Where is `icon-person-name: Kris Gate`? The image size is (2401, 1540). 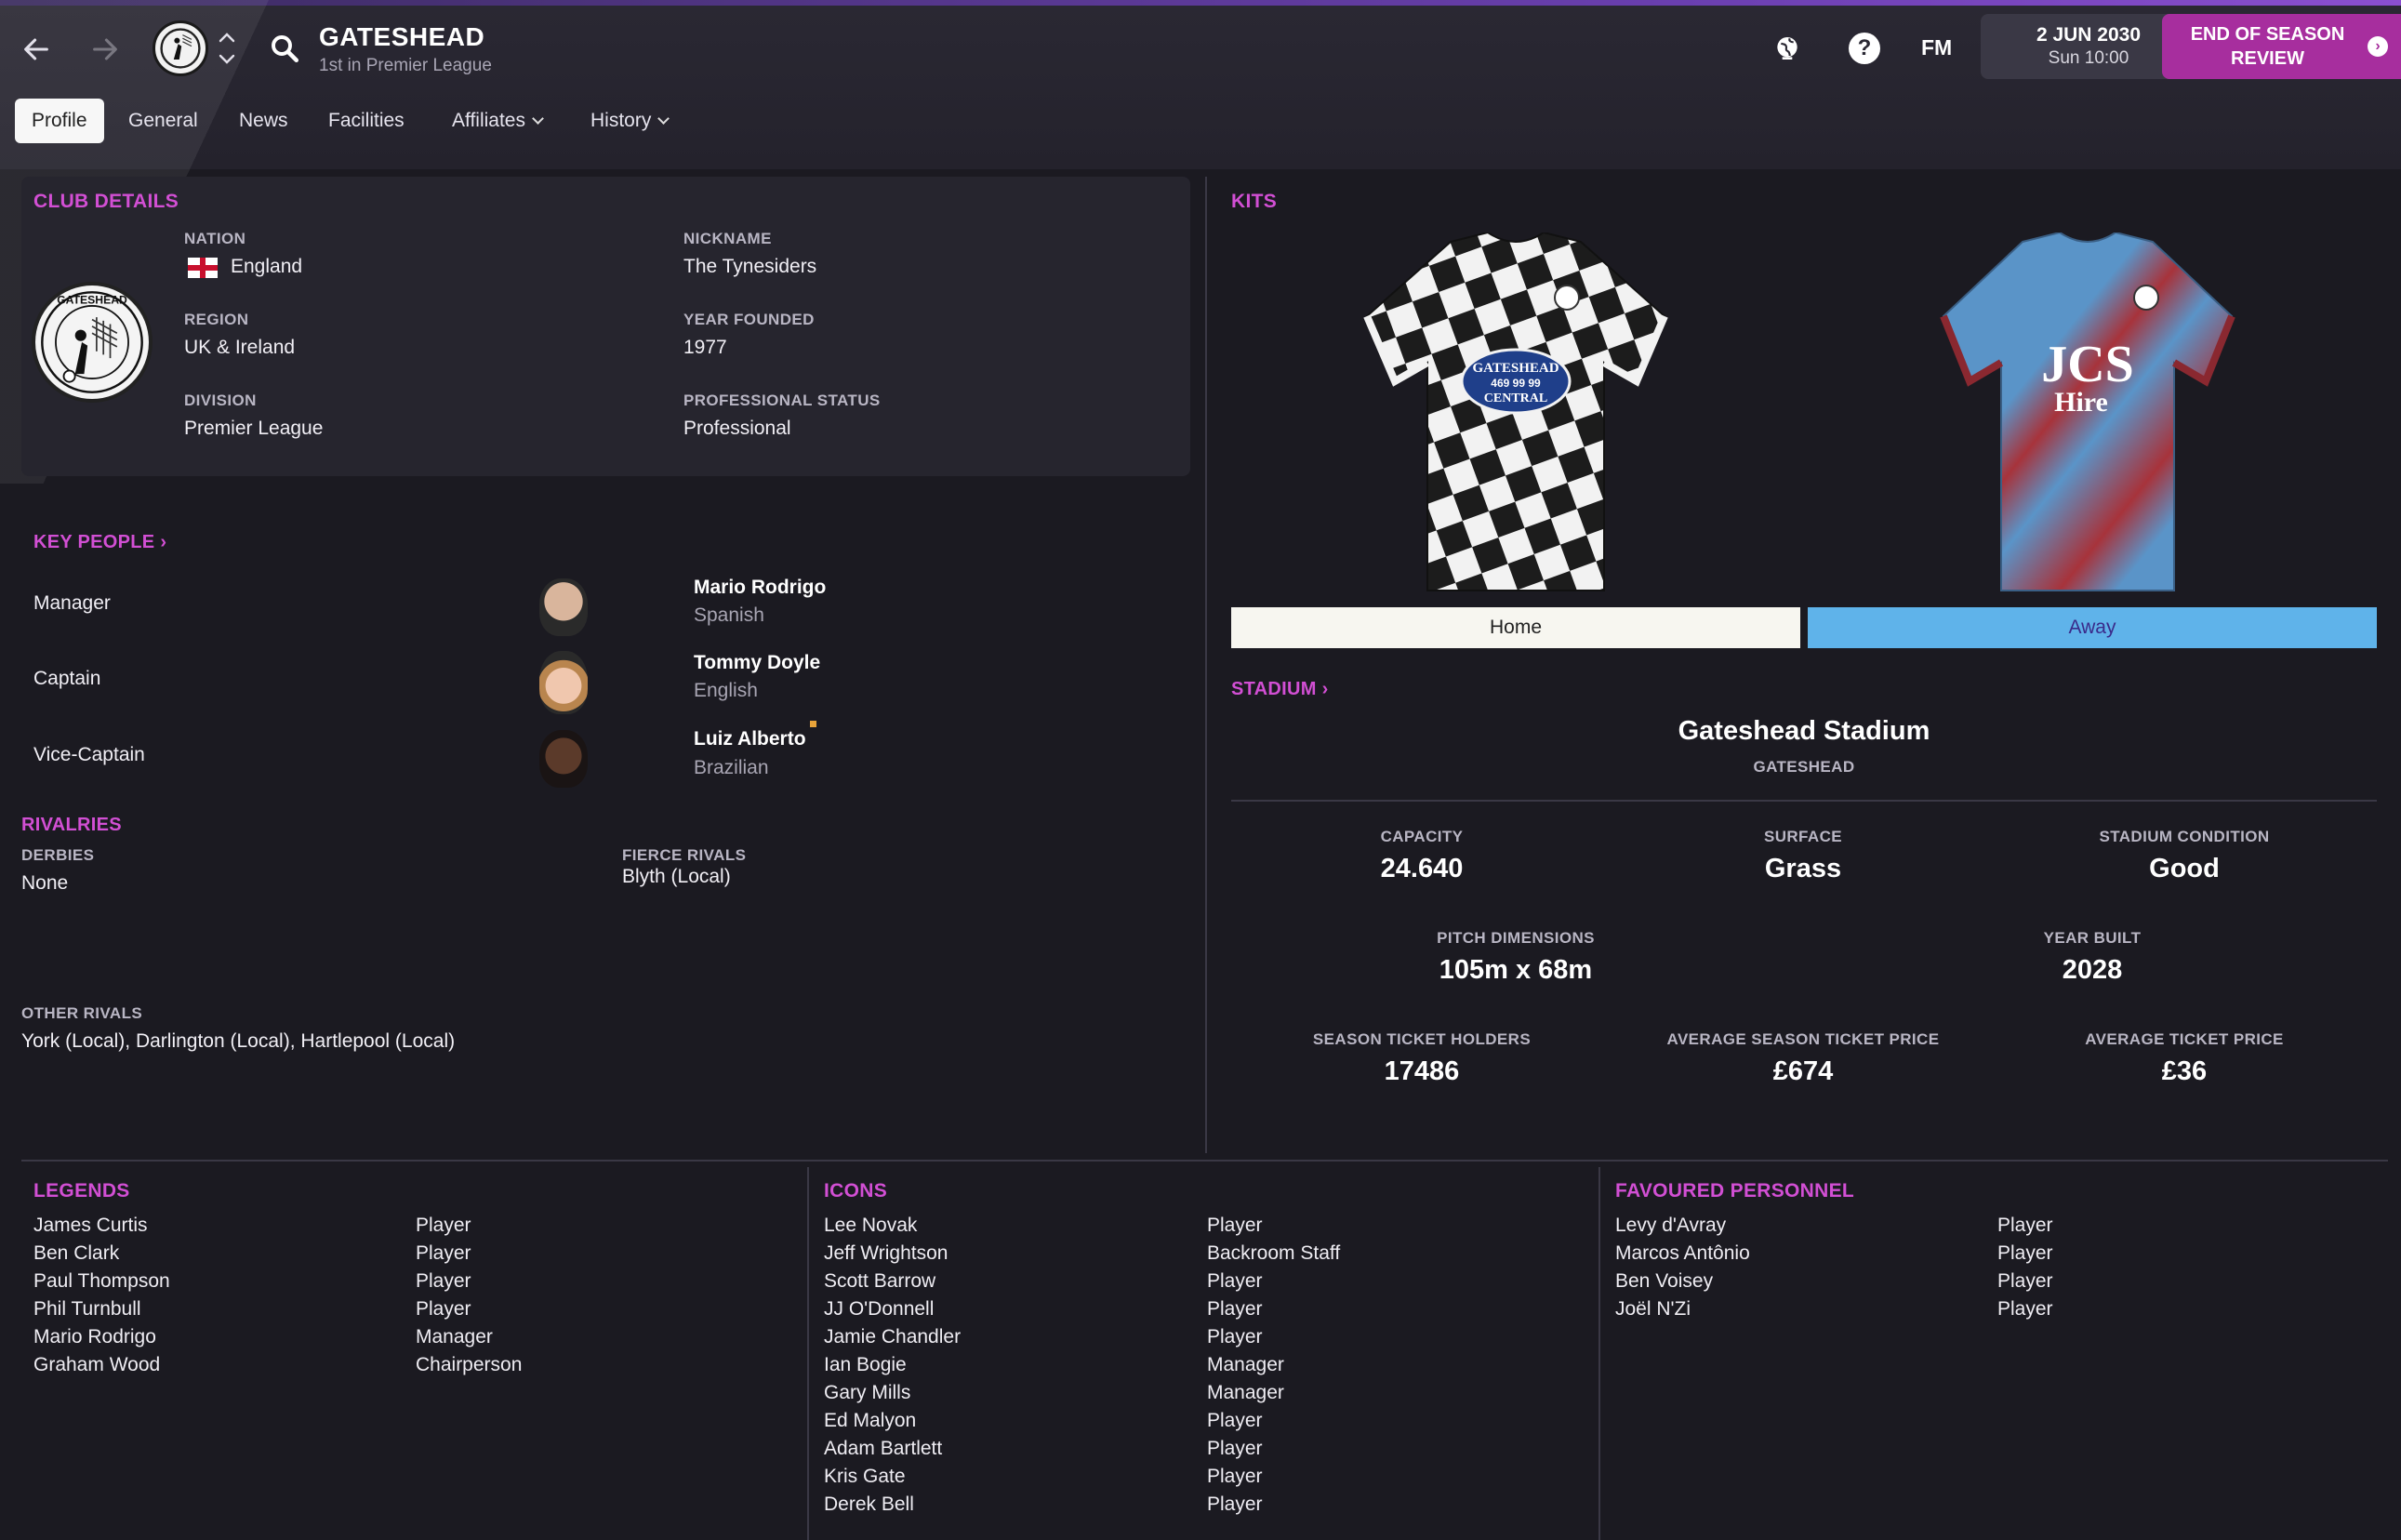
icon-person-name: Kris Gate is located at coordinates (893, 1477).